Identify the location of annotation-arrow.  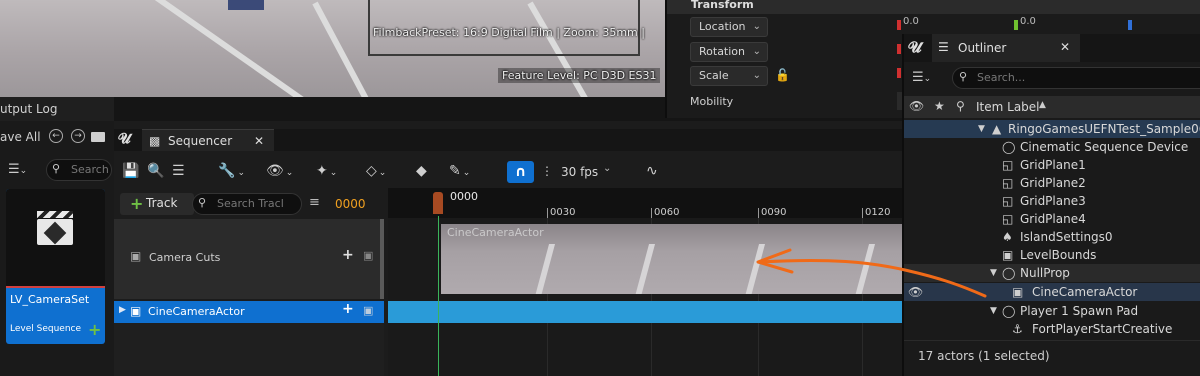
(871, 273).